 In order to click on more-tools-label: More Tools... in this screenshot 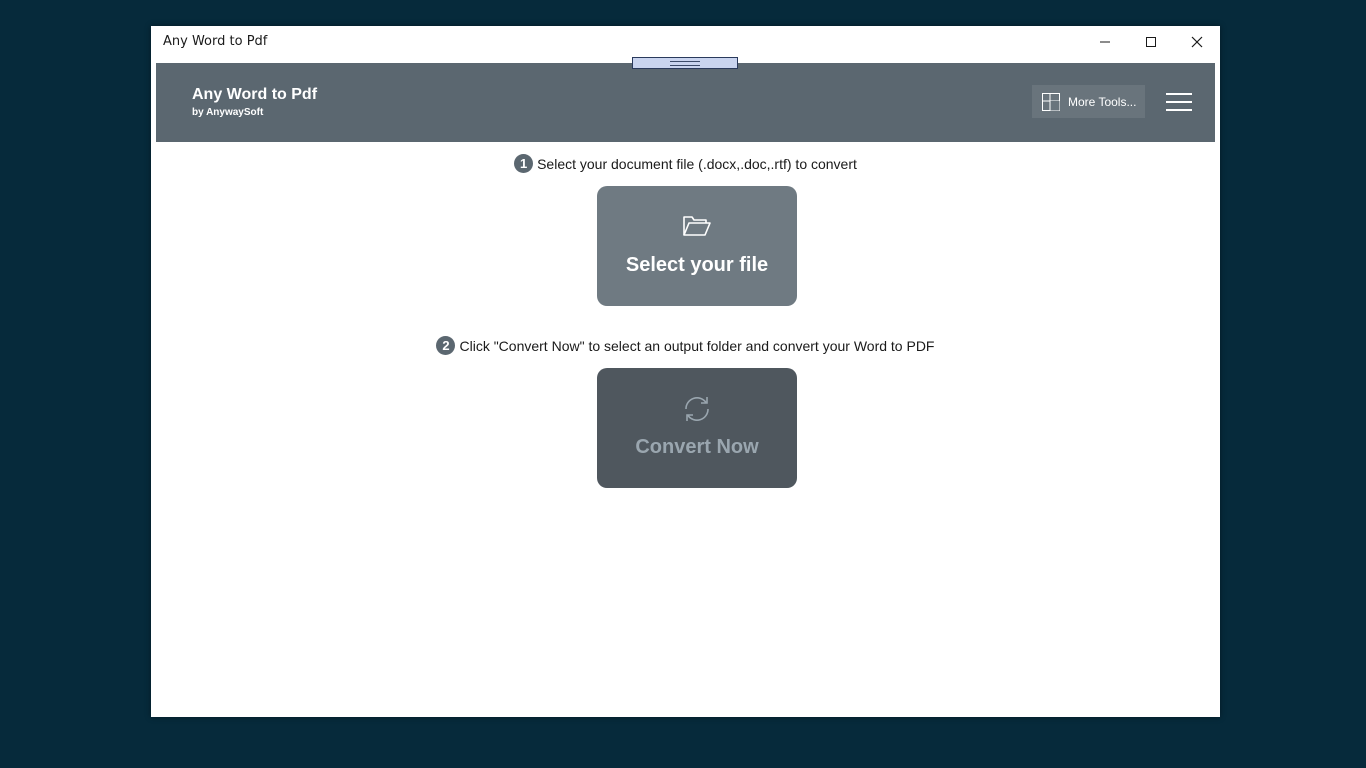, I will do `click(1102, 101)`.